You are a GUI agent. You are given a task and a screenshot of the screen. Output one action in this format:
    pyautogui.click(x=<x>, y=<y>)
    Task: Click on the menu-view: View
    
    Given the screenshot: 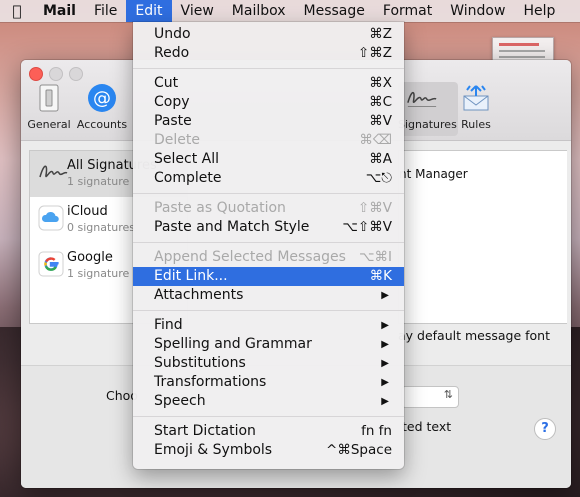 What is the action you would take?
    pyautogui.click(x=197, y=11)
    